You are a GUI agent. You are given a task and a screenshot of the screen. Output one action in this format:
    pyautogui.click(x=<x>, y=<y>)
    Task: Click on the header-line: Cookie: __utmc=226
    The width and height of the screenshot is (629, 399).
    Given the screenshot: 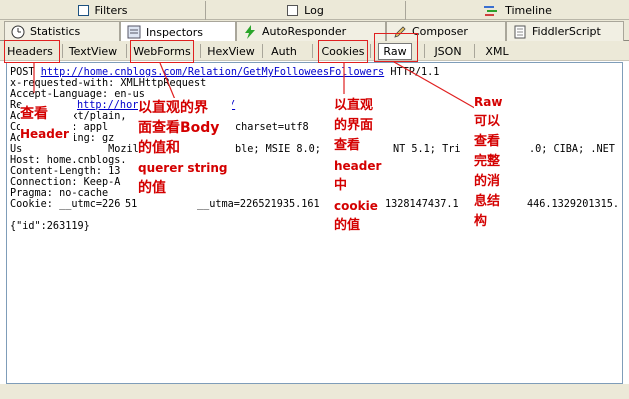 What is the action you would take?
    pyautogui.click(x=65, y=204)
    